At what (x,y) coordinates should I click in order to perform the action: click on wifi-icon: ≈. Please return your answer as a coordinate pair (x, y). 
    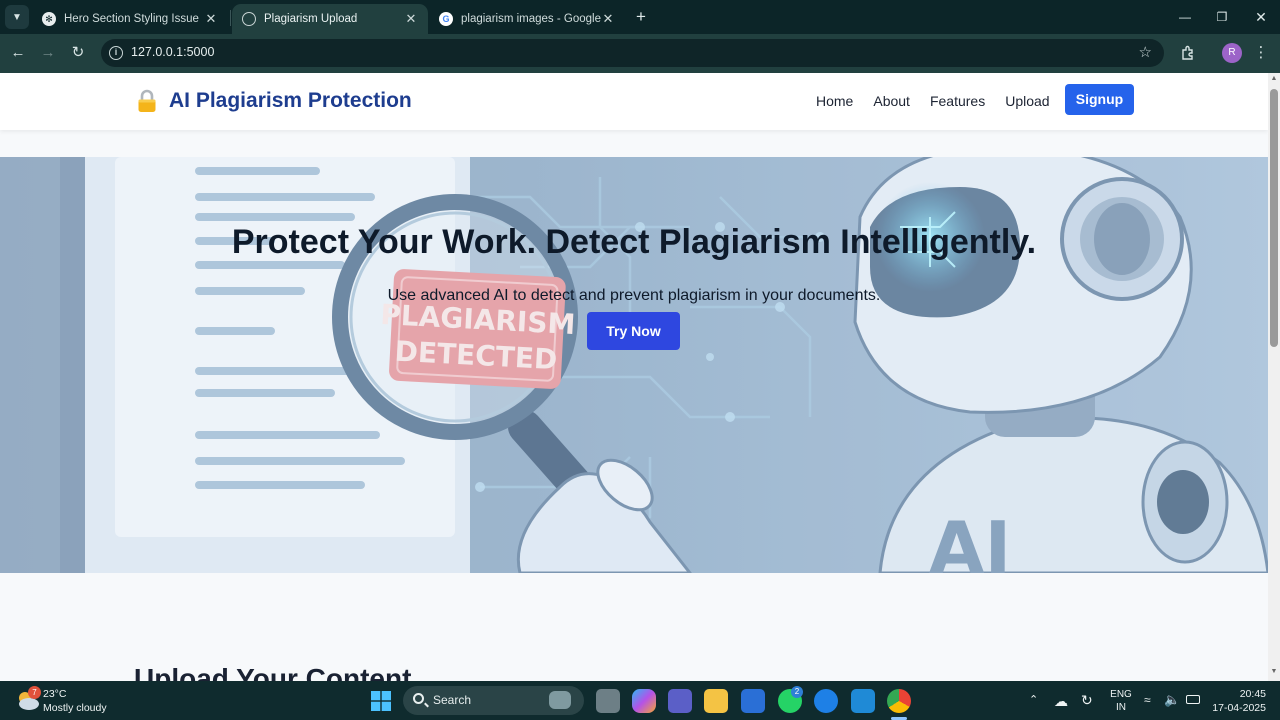
    Looking at the image, I should click on (1147, 700).